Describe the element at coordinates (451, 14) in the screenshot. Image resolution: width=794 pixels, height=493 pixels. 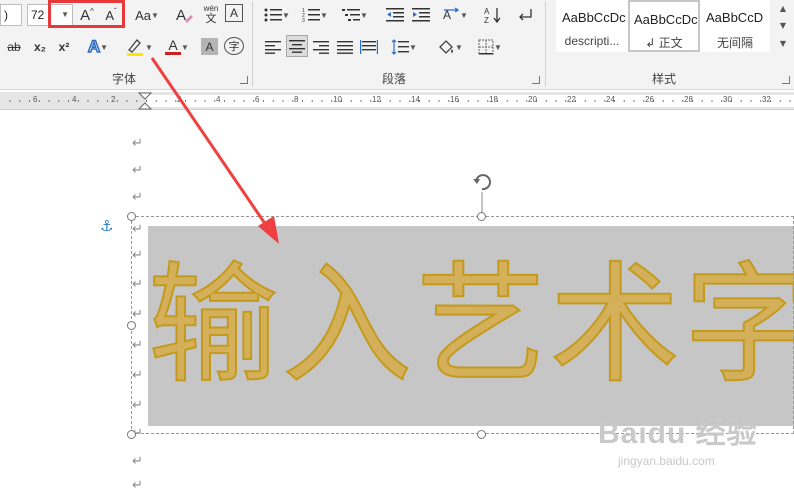
I see `chinese-layout-icon: A` at that location.